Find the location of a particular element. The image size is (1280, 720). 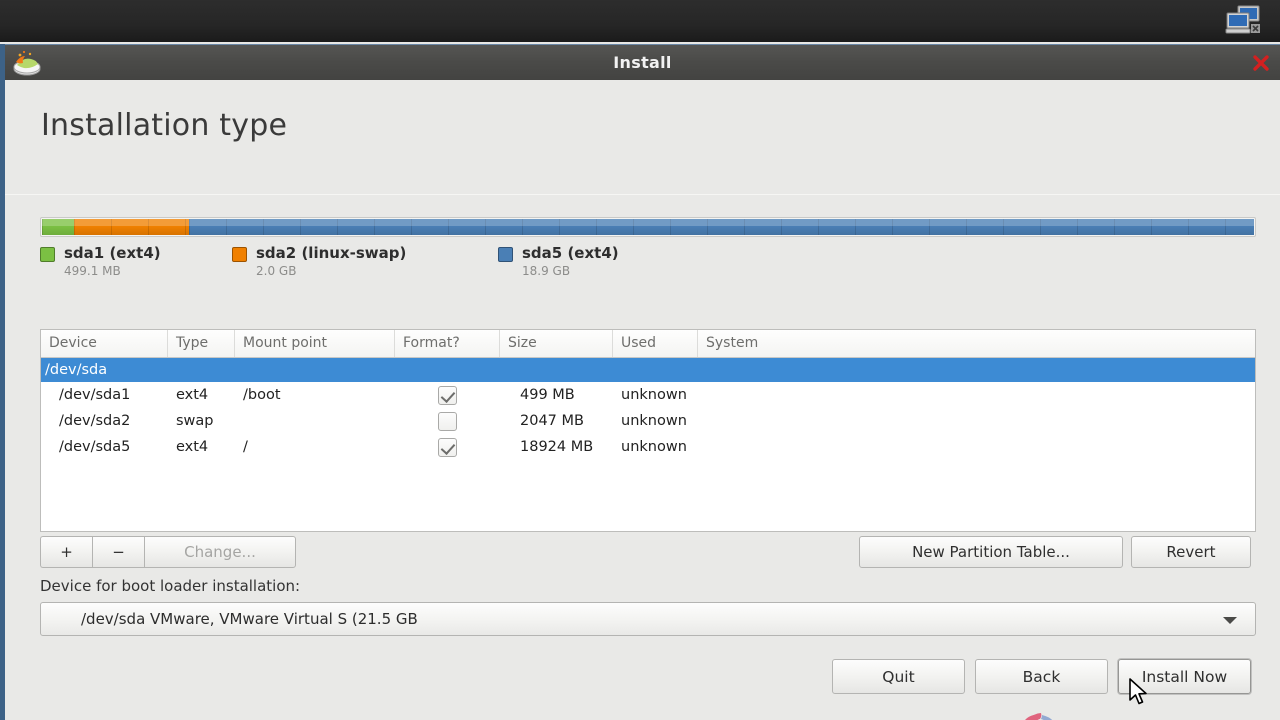

legend-label: sda2 (linux-swap) is located at coordinates (331, 253).